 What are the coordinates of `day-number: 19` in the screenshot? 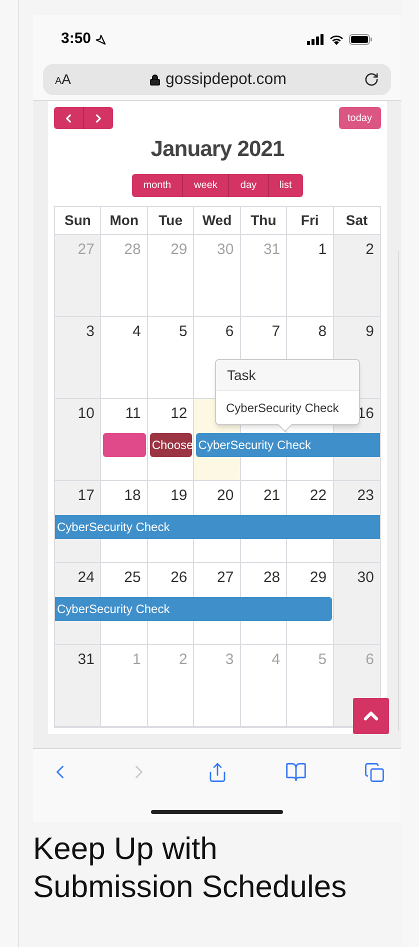 It's located at (179, 496).